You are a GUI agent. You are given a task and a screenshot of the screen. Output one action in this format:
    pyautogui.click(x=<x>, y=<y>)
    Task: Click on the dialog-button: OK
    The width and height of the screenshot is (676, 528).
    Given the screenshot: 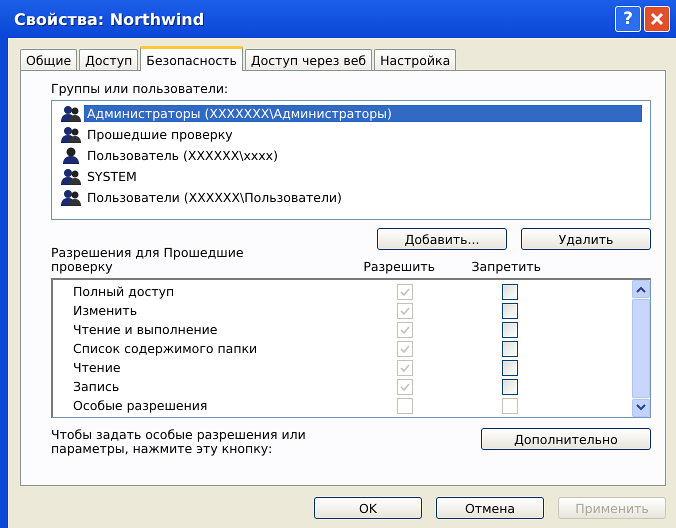 What is the action you would take?
    pyautogui.click(x=368, y=508)
    